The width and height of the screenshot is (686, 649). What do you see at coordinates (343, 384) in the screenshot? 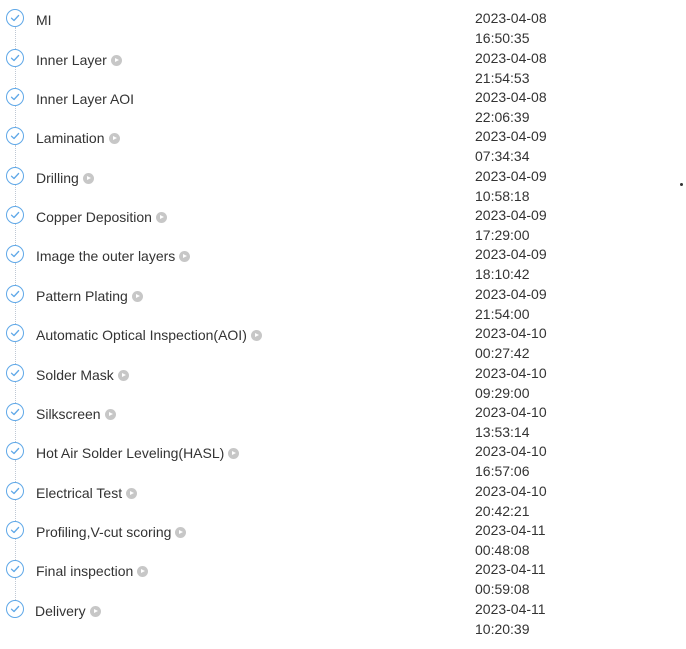
I see `timeline-step: Solder Mask 2023-04-10 09:29:00` at bounding box center [343, 384].